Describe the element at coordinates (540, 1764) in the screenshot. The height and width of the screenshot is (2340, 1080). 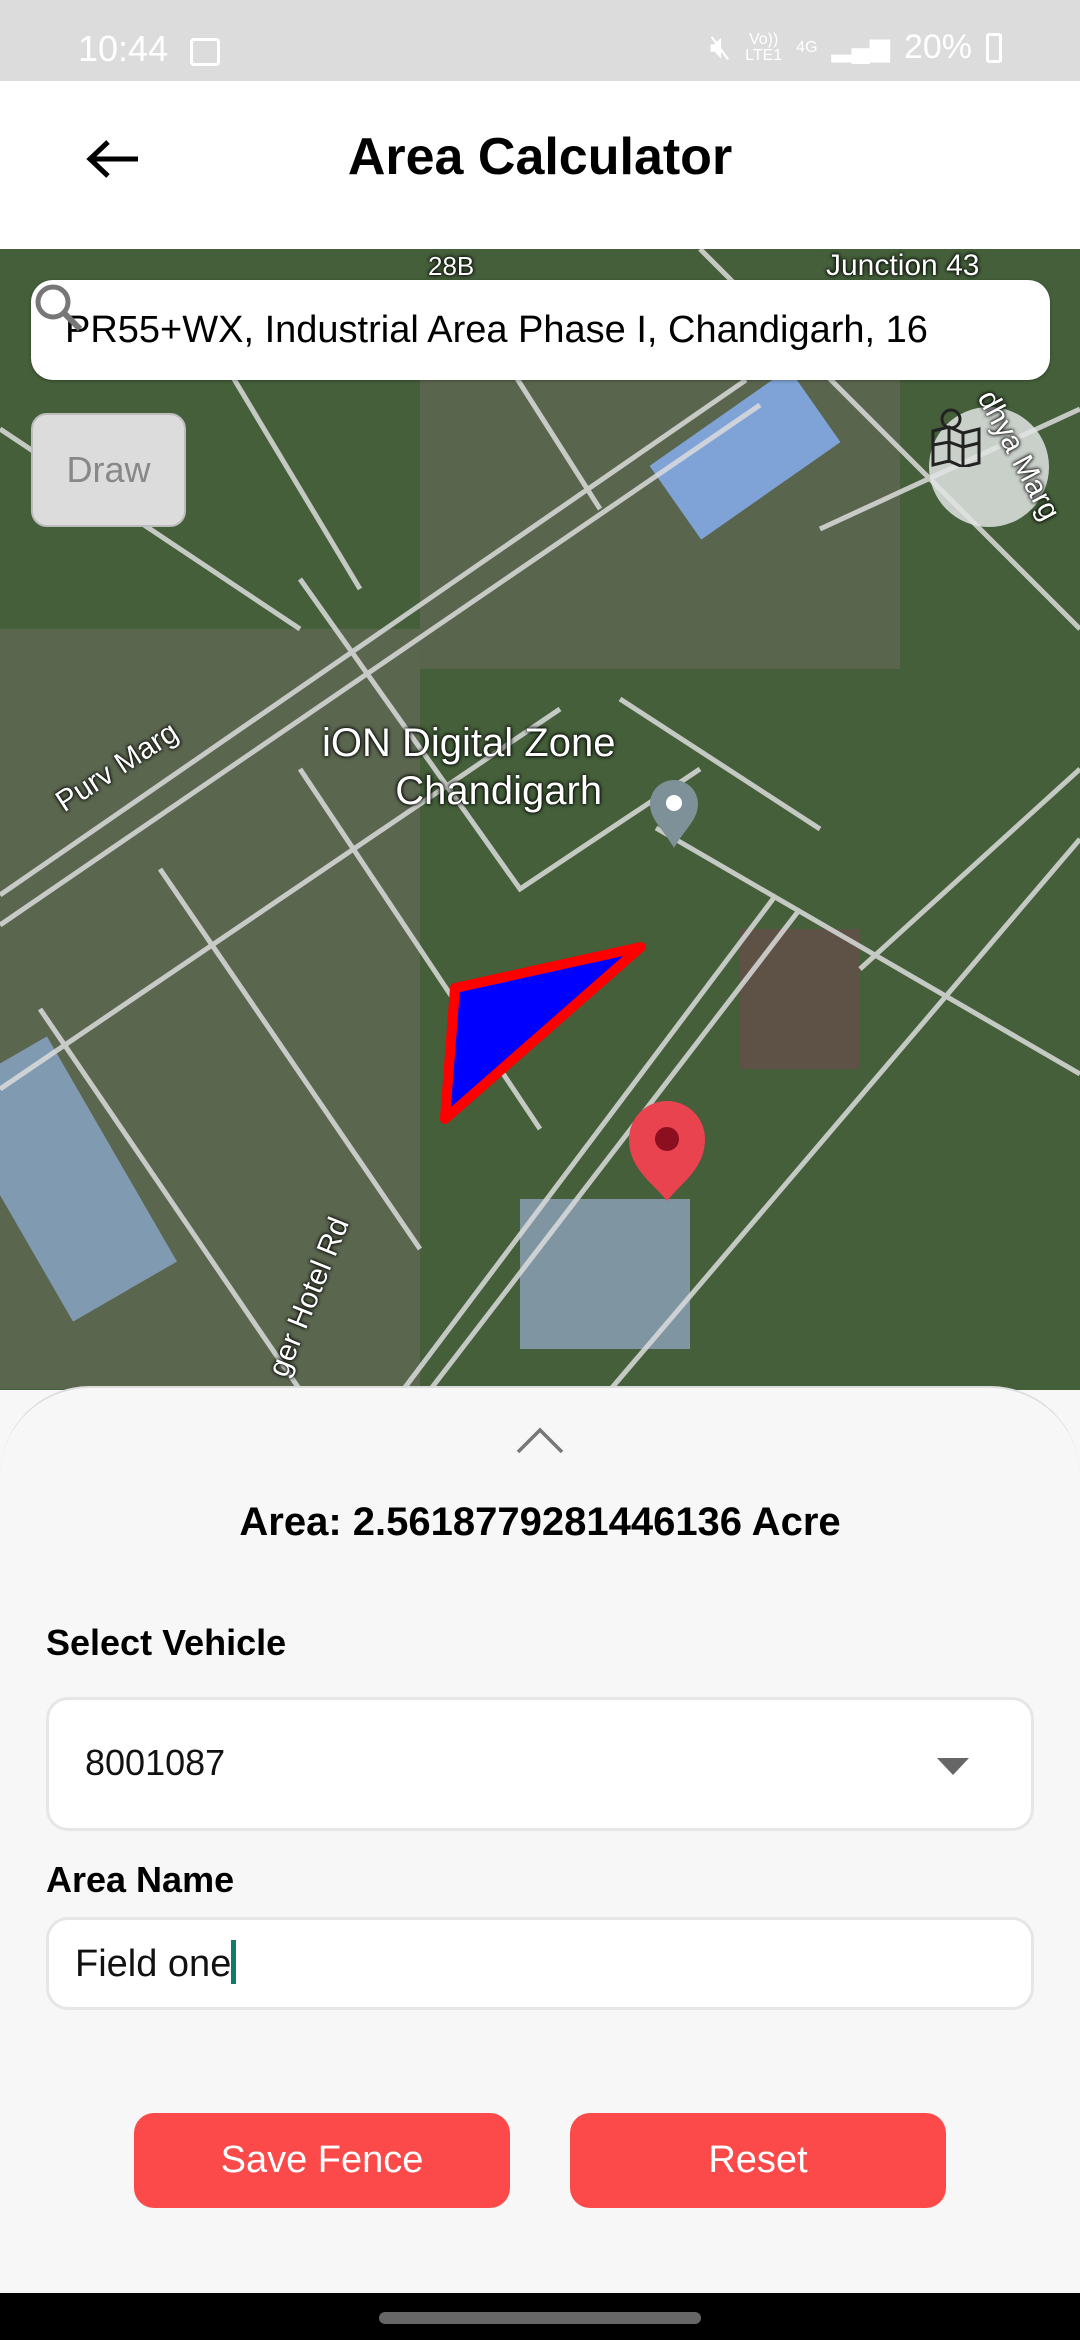
I see `vehicle-dropdown: 8001087` at that location.